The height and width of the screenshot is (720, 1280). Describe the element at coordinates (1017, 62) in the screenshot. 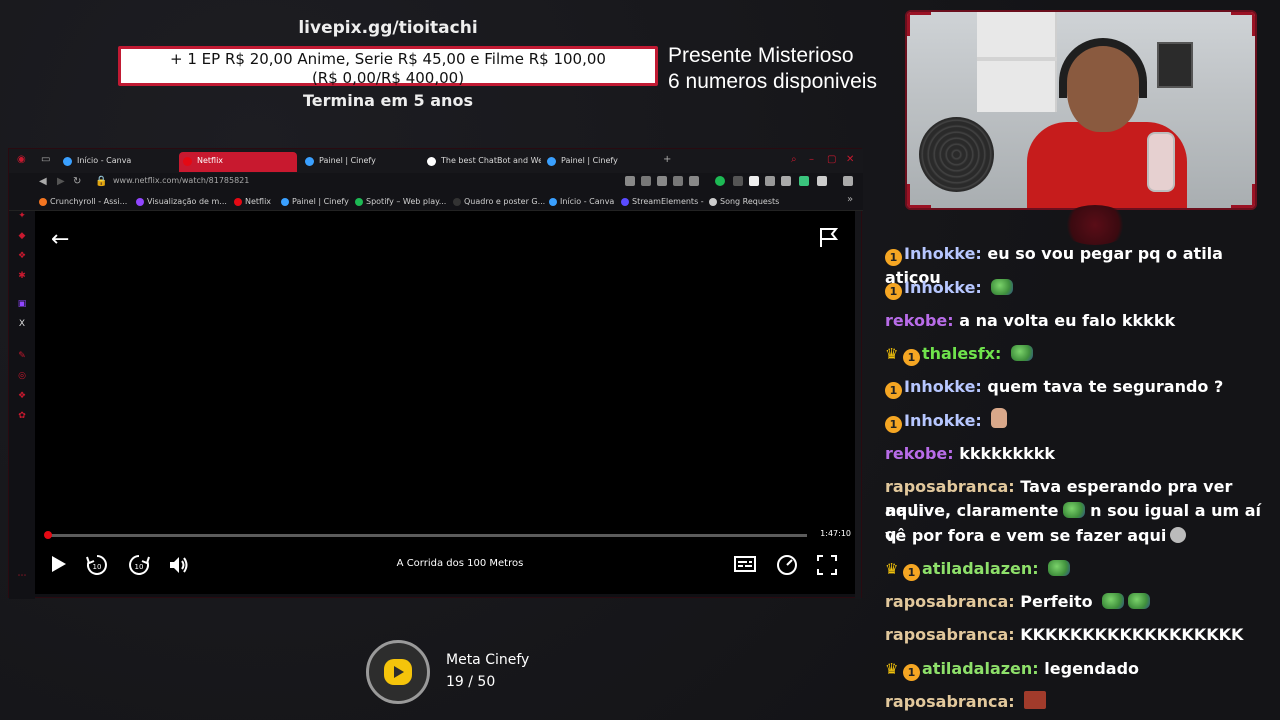

I see `webcam-shelf` at that location.